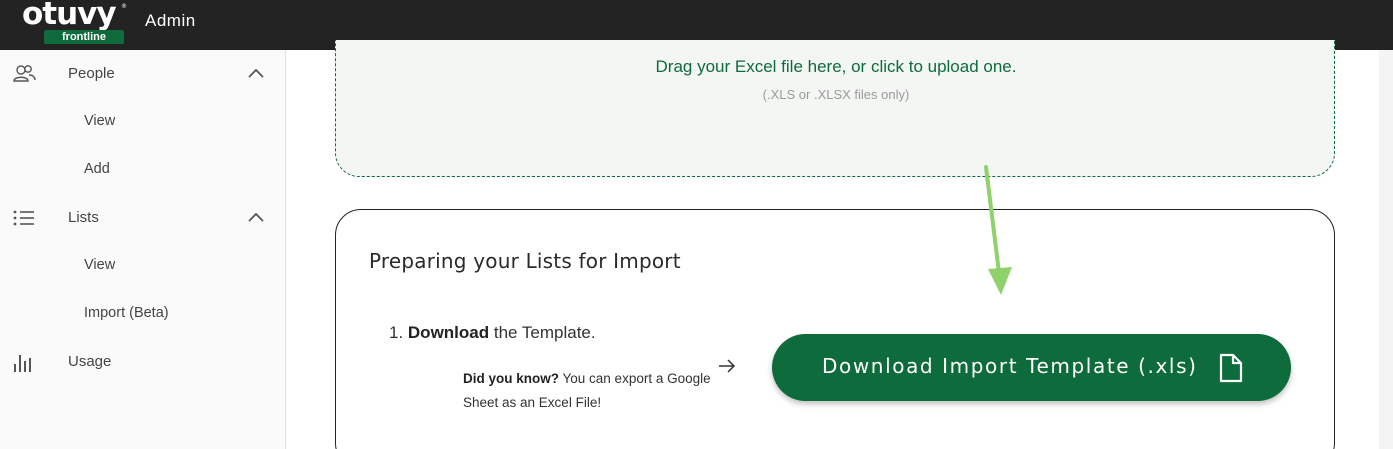  Describe the element at coordinates (836, 94) in the screenshot. I see `dropzone-file-types-hint: (.XLS or .XLSX files only)` at that location.